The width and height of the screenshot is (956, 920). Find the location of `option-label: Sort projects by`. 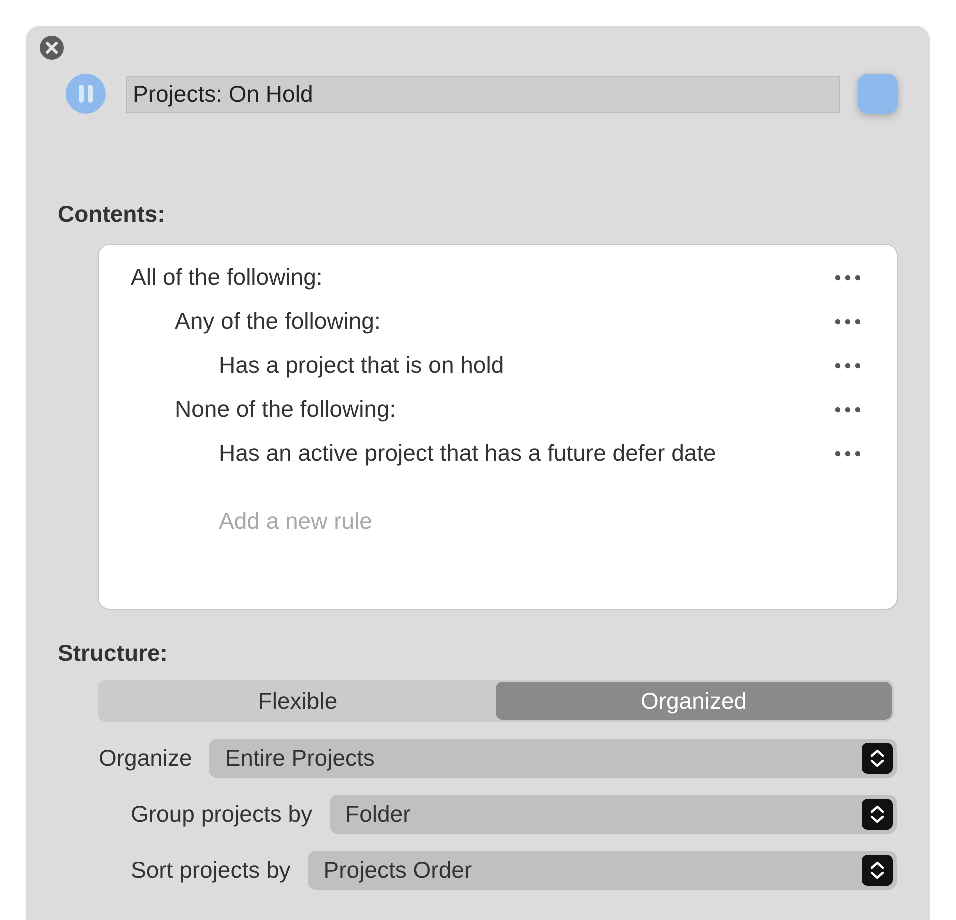

option-label: Sort projects by is located at coordinates (211, 871).